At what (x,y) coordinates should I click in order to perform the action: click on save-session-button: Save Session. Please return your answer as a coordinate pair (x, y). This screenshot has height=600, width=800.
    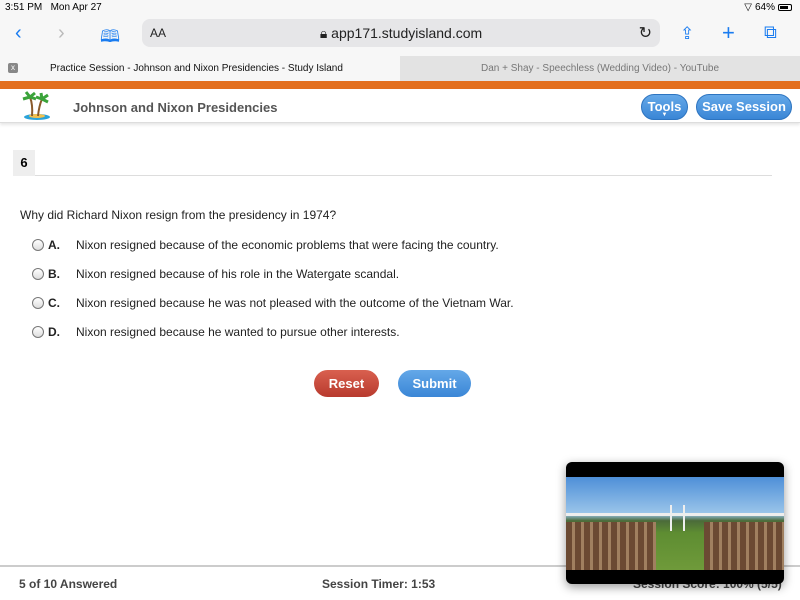
    Looking at the image, I should click on (744, 107).